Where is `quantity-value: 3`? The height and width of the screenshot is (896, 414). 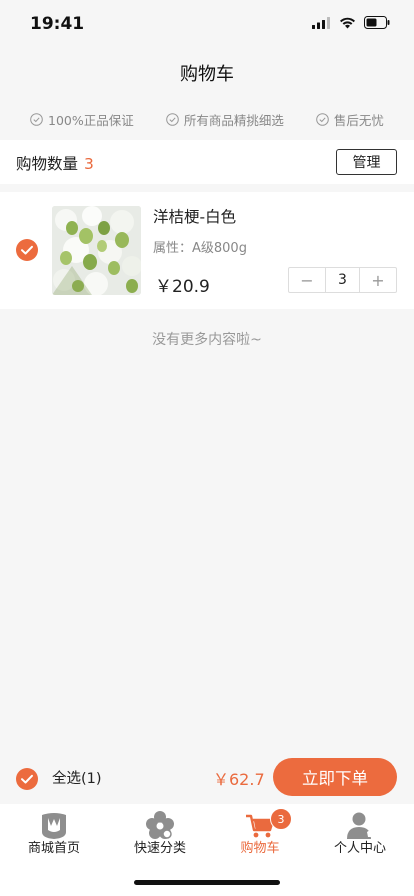 quantity-value: 3 is located at coordinates (342, 280).